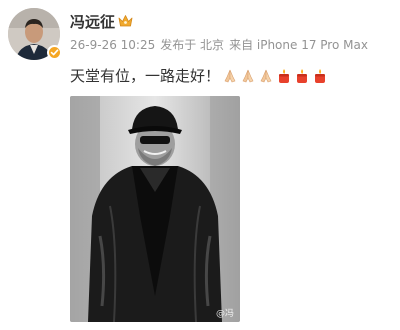 Image resolution: width=400 pixels, height=330 pixels. What do you see at coordinates (92, 22) in the screenshot?
I see `author-name: 冯远征` at bounding box center [92, 22].